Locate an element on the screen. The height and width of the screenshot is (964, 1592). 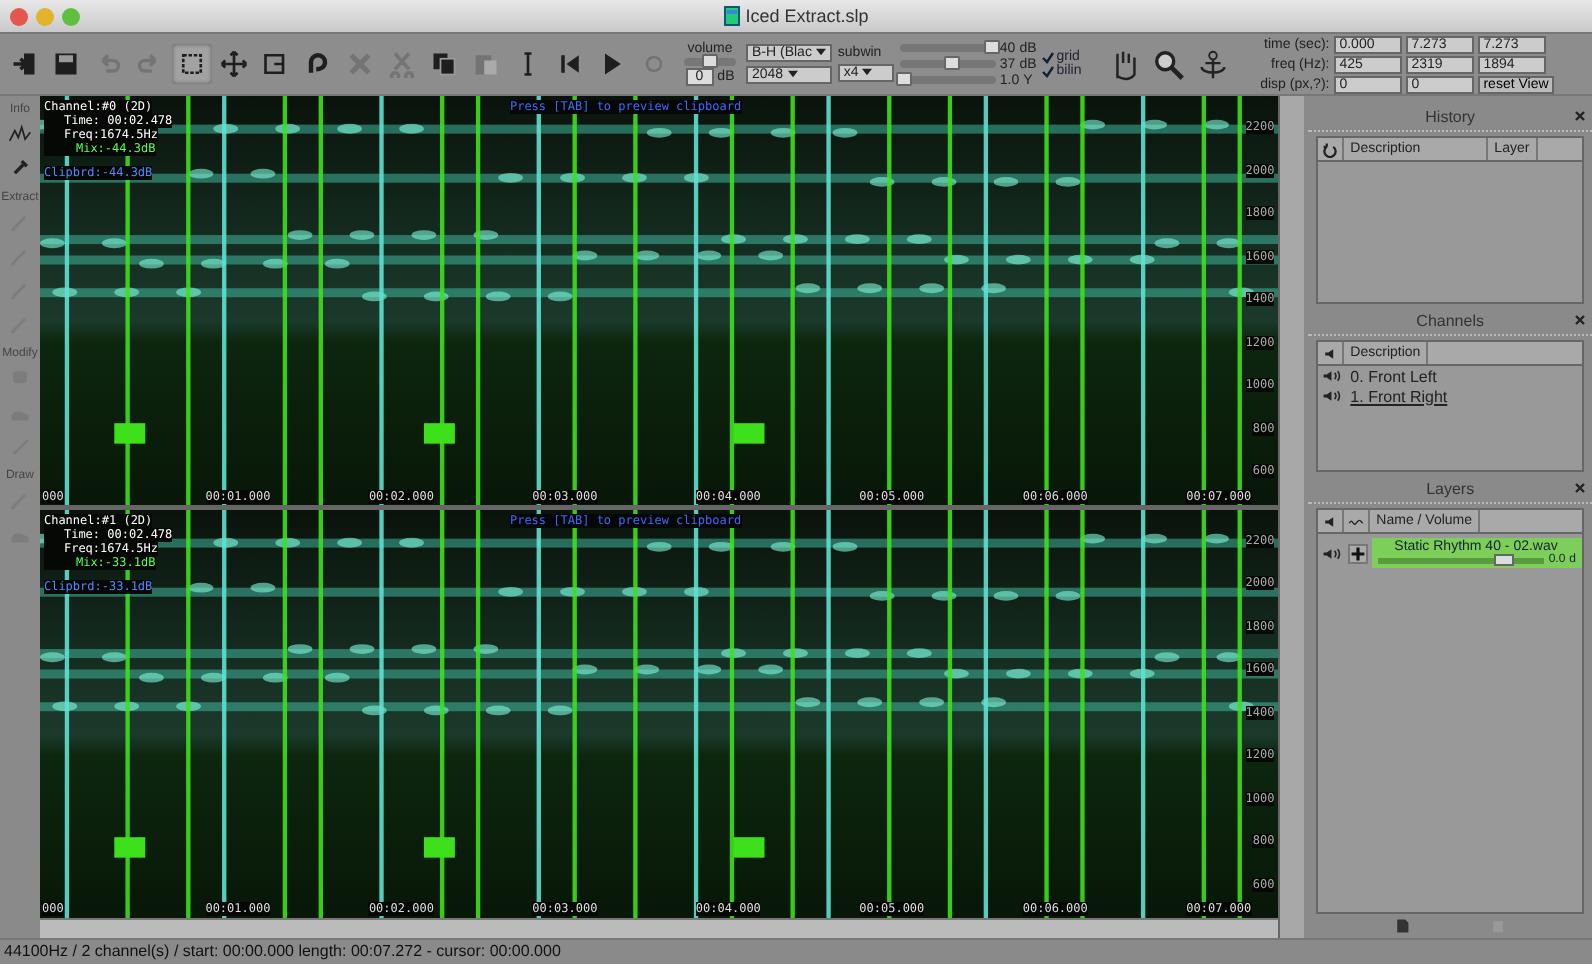
copy-icon is located at coordinates (444, 64).